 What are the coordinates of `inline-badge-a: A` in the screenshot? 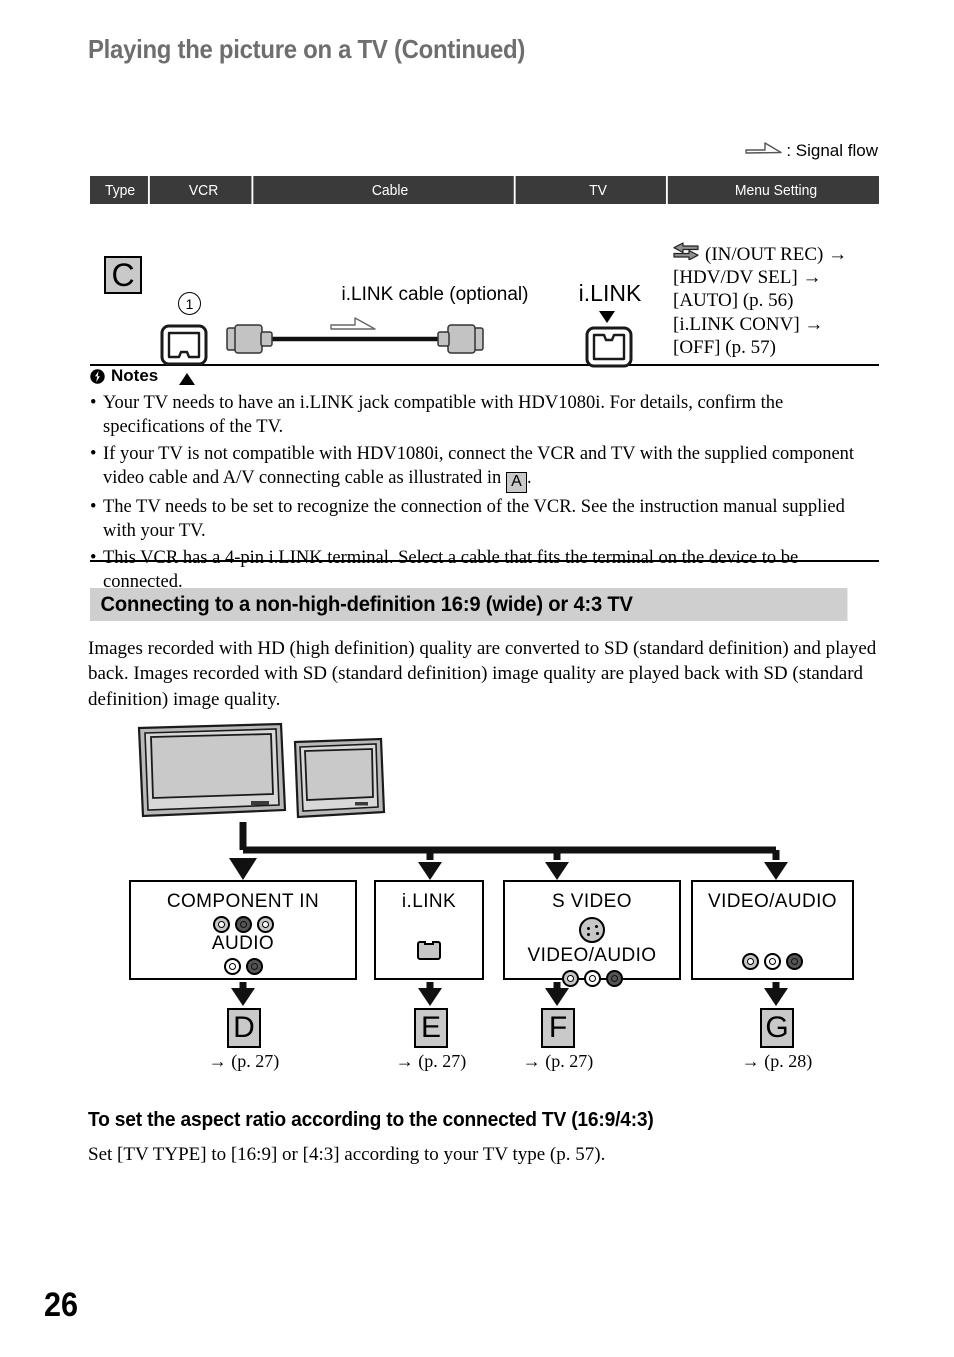 It's located at (516, 482).